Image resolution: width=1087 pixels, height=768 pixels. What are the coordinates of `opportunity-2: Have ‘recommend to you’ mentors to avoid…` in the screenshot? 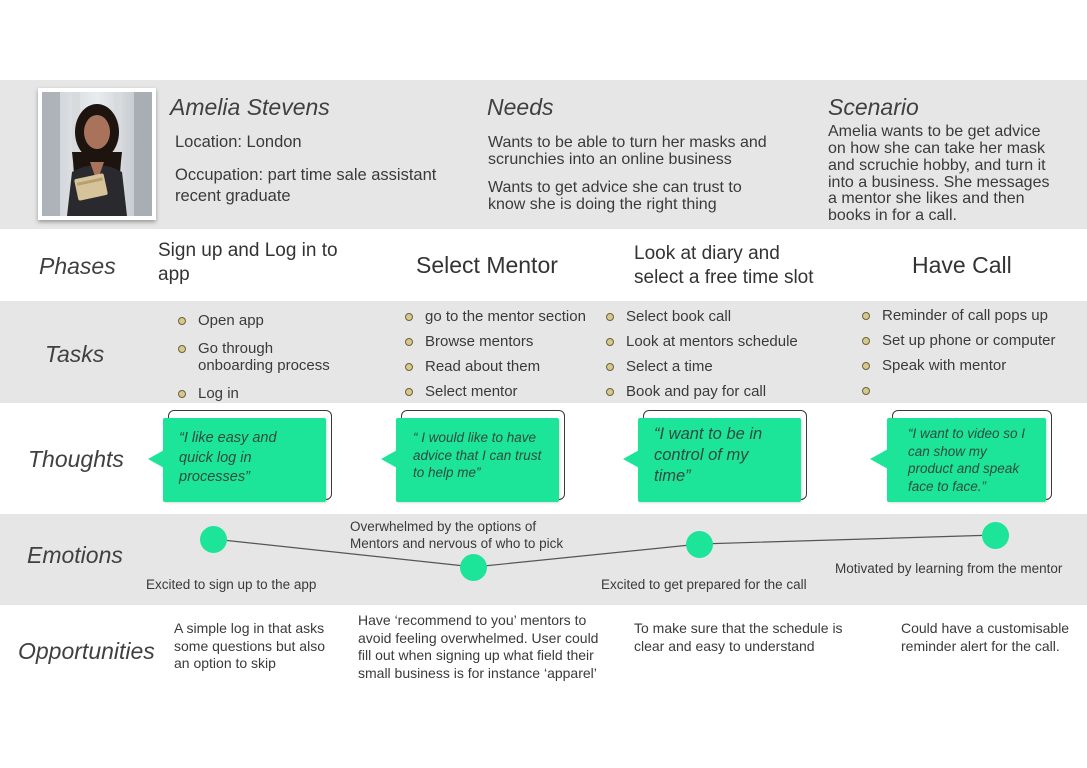 It's located at (478, 647).